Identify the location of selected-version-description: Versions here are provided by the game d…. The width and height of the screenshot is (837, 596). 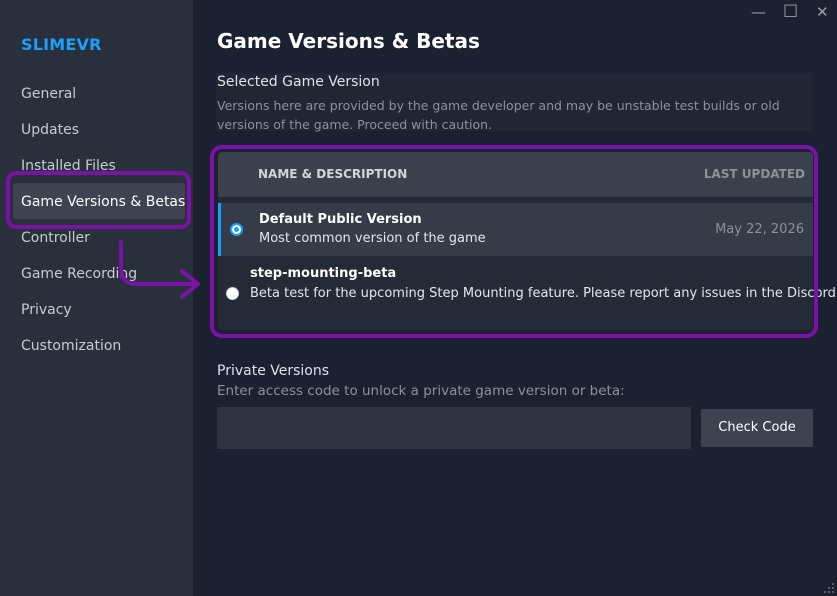
(498, 115).